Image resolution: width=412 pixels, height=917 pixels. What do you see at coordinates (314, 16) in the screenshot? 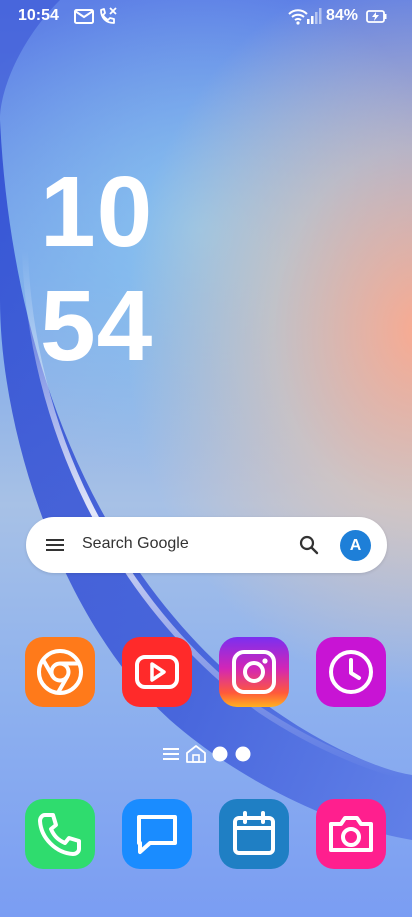
I see `signal-icon` at bounding box center [314, 16].